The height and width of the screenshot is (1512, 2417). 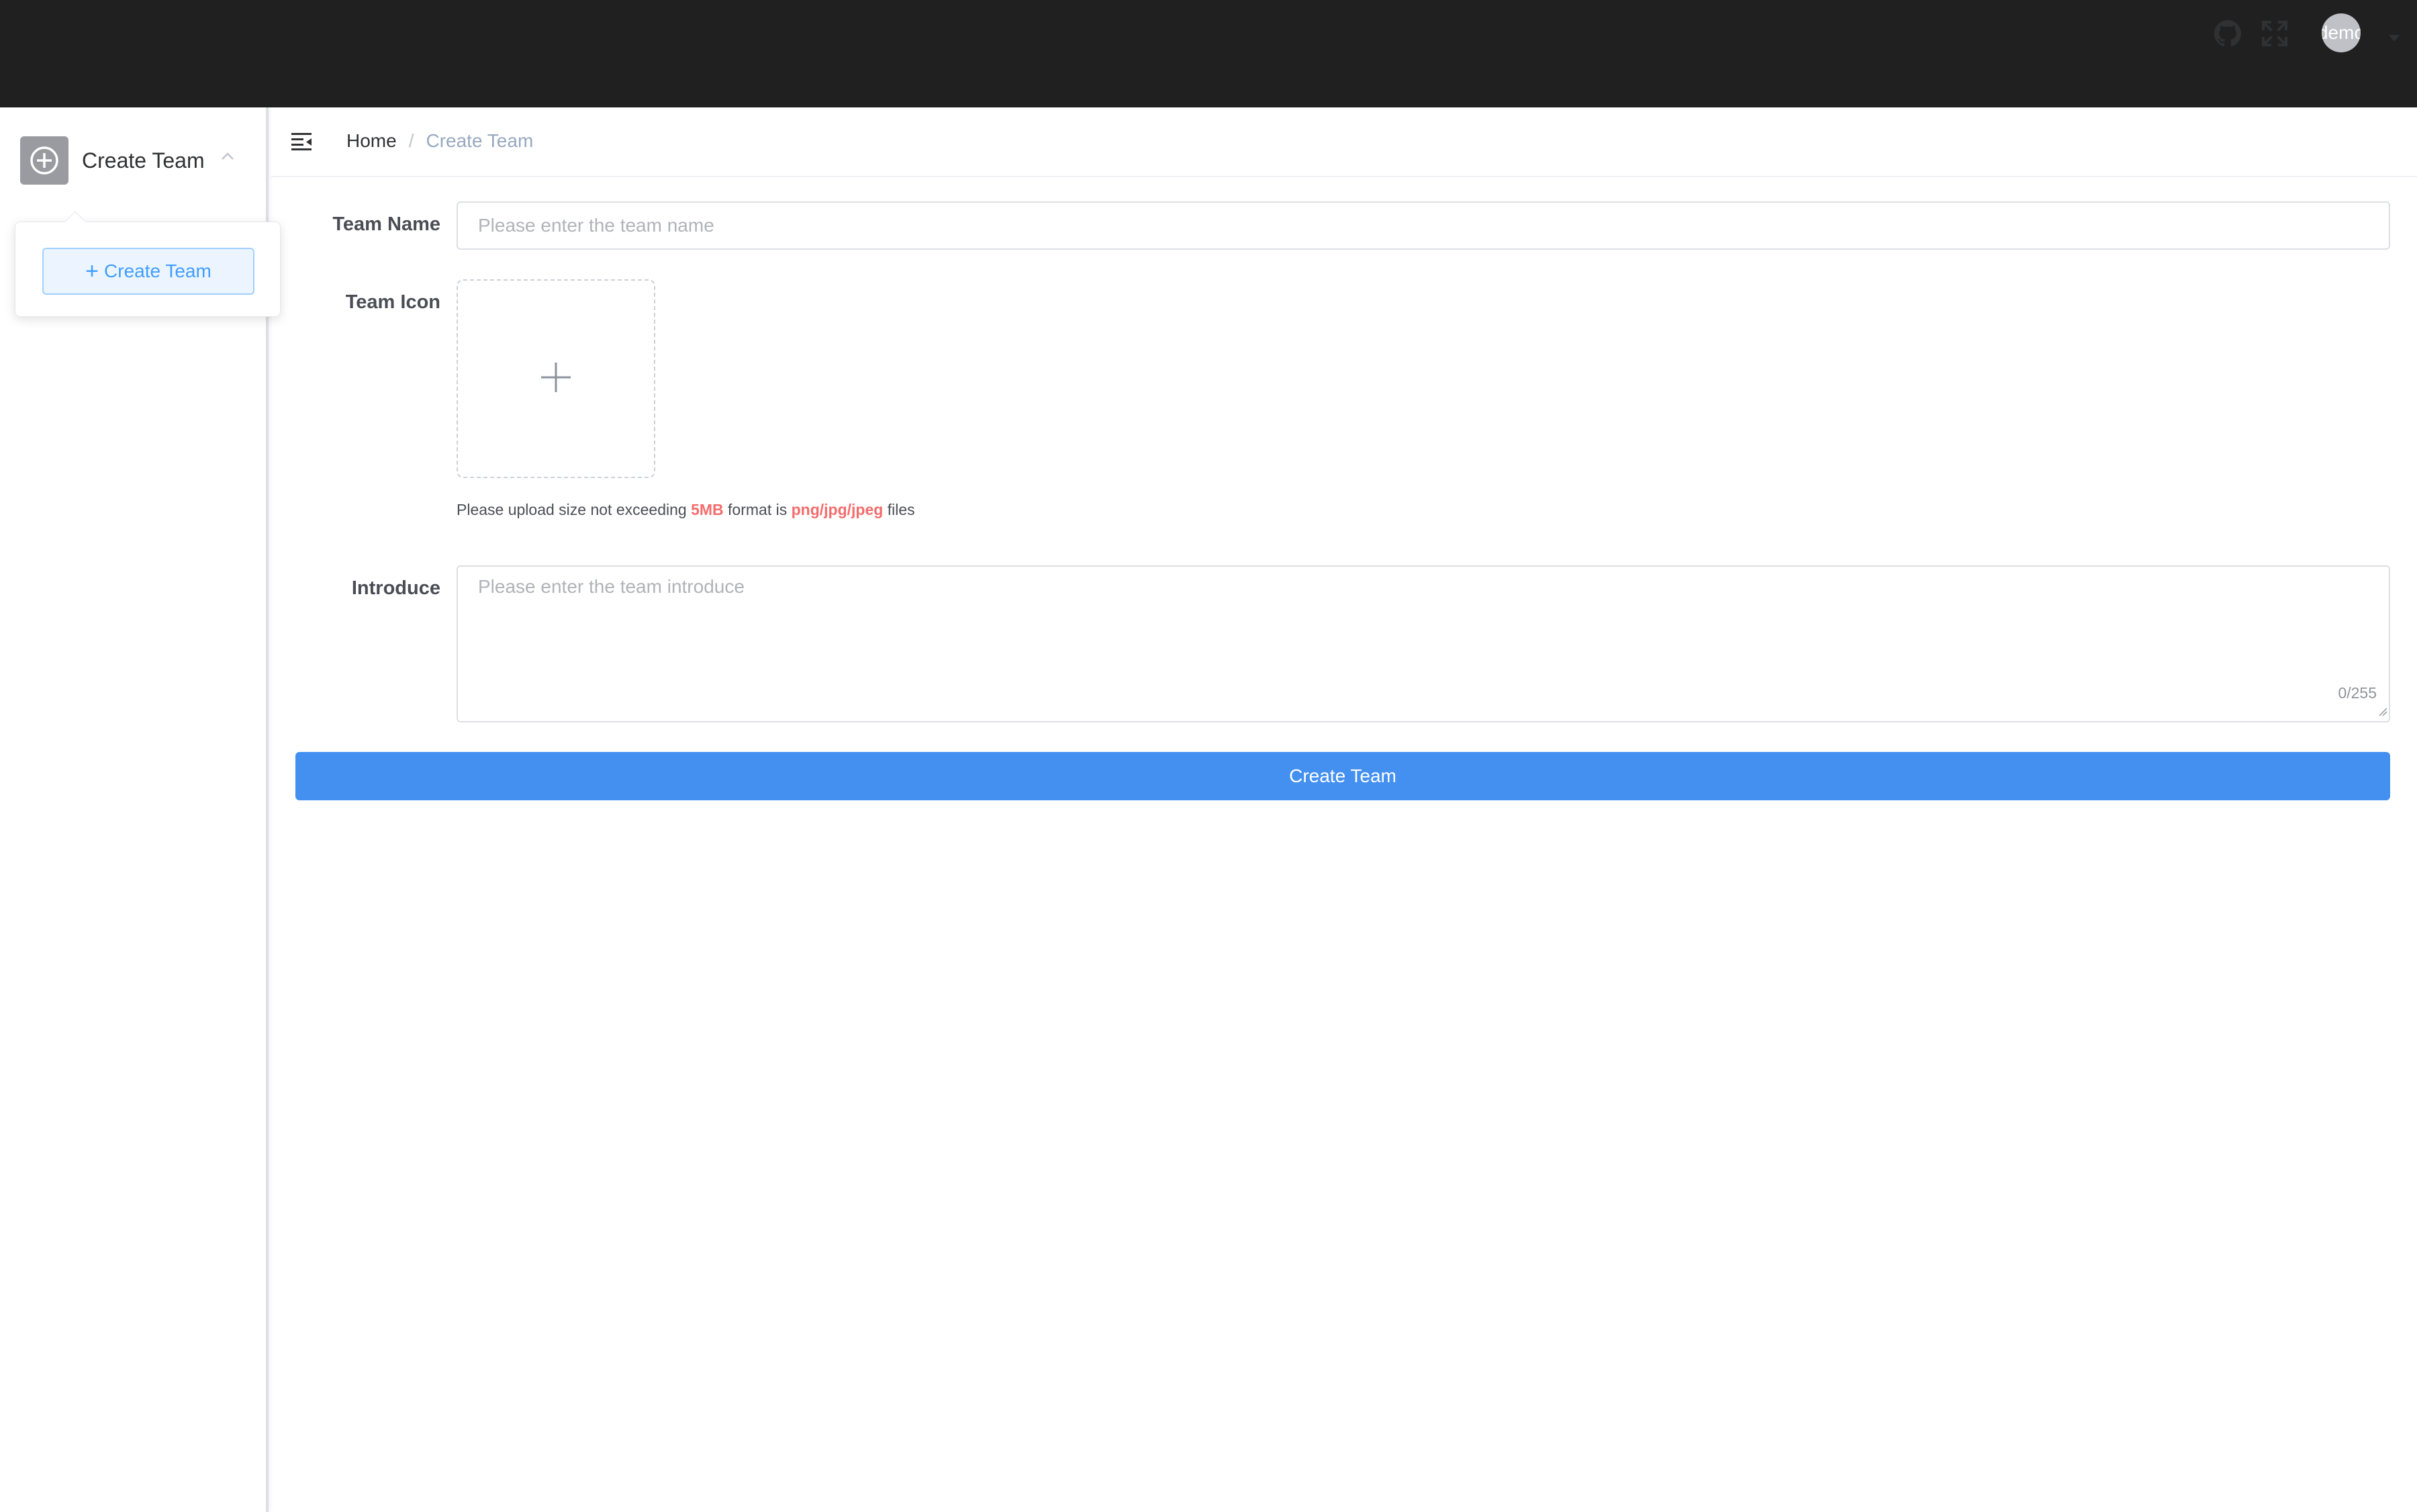 I want to click on team-name-input, so click(x=1424, y=225).